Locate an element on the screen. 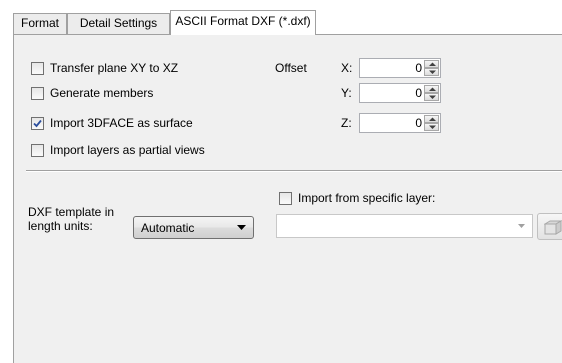  tab-ascii-format-dxf: ASCII Format DXF (*.dxf) is located at coordinates (243, 22).